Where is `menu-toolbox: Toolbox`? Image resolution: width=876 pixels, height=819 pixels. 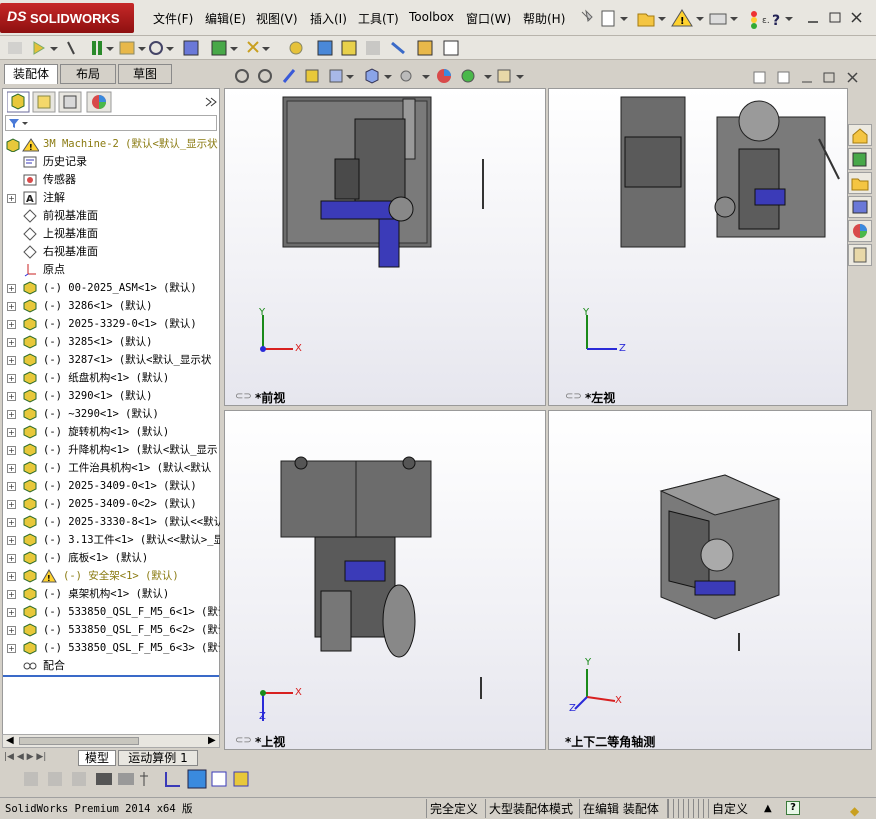 menu-toolbox: Toolbox is located at coordinates (431, 17).